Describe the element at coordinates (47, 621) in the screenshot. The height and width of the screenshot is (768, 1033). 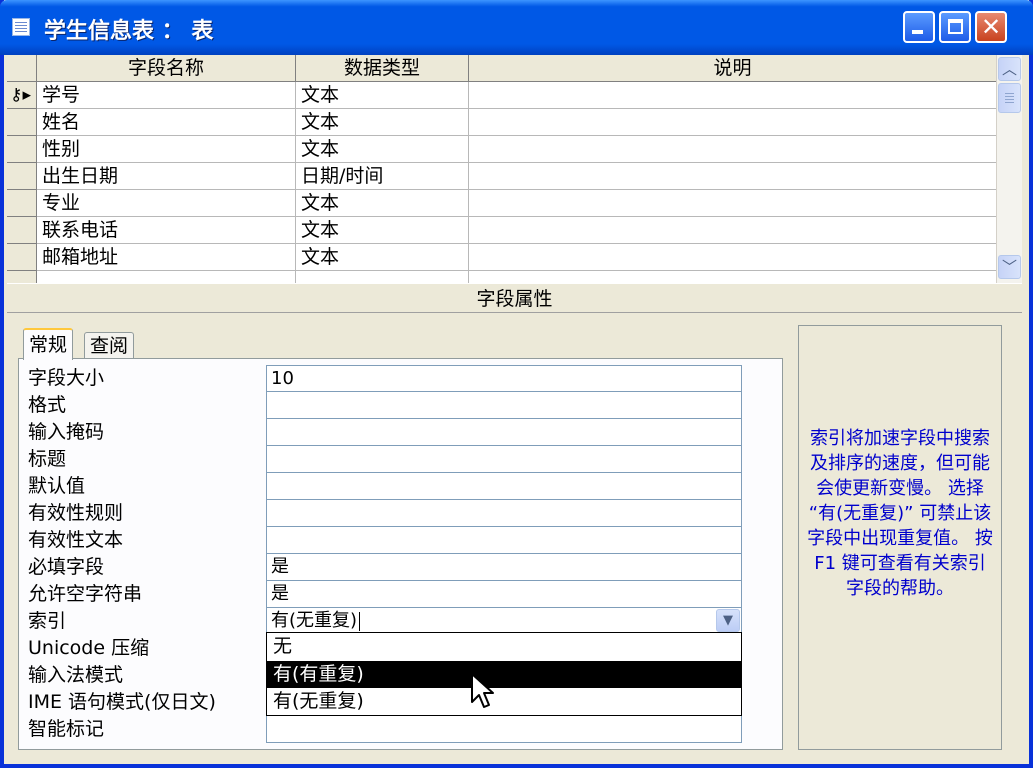
I see `property-label: 索引` at that location.